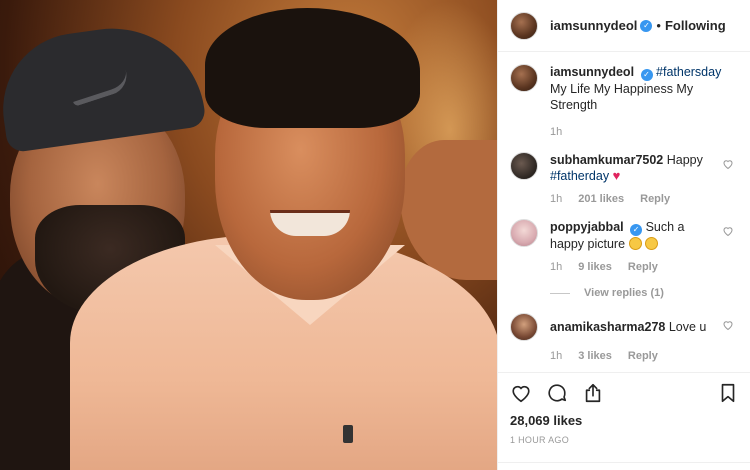 This screenshot has width=750, height=470. What do you see at coordinates (624, 393) in the screenshot?
I see `action-icons` at bounding box center [624, 393].